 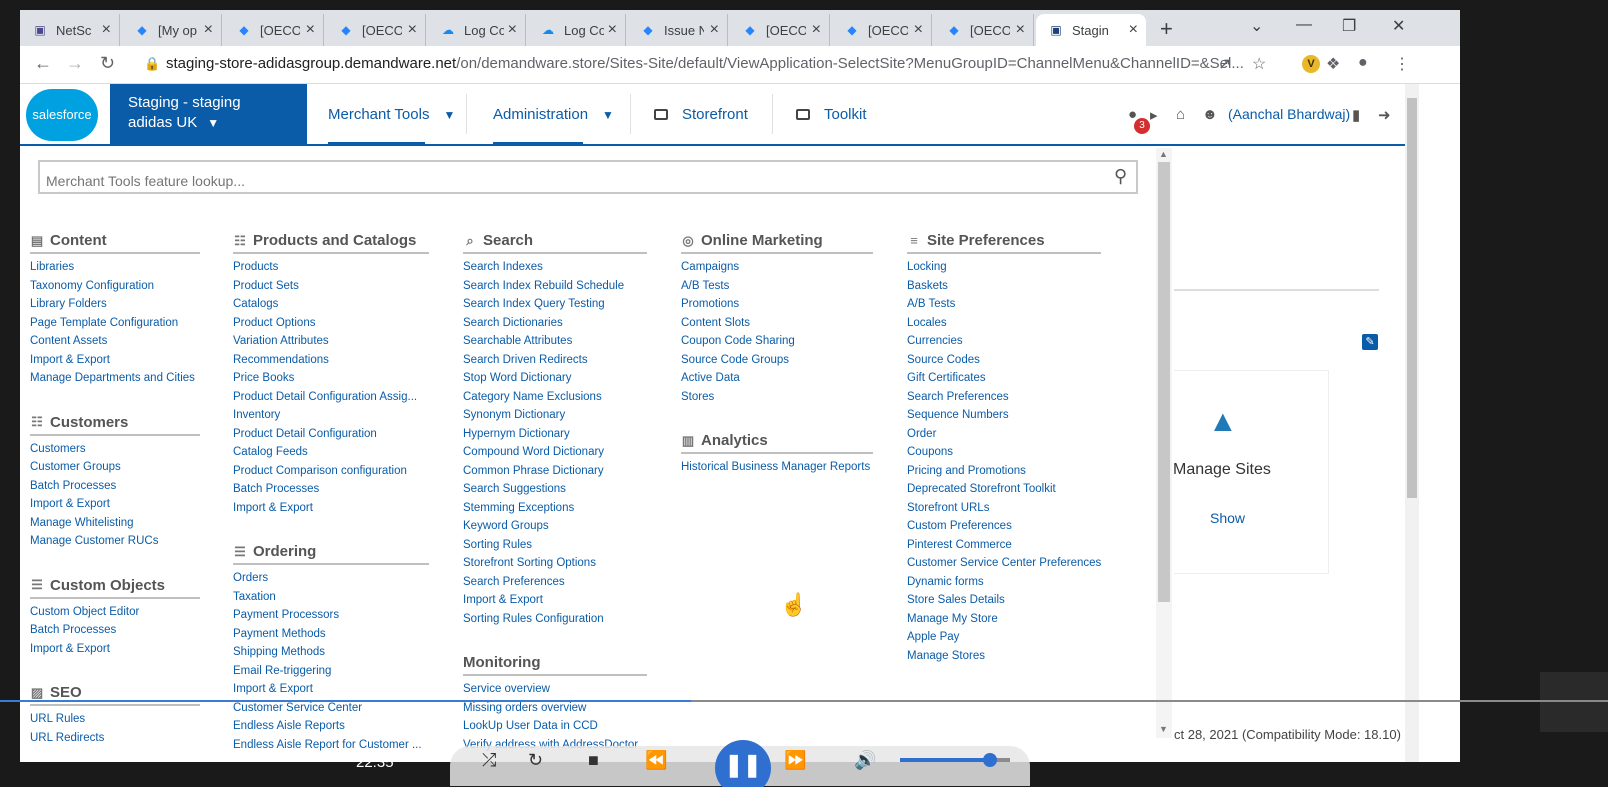 What do you see at coordinates (331, 615) in the screenshot?
I see `menu-link: Payment Processors` at bounding box center [331, 615].